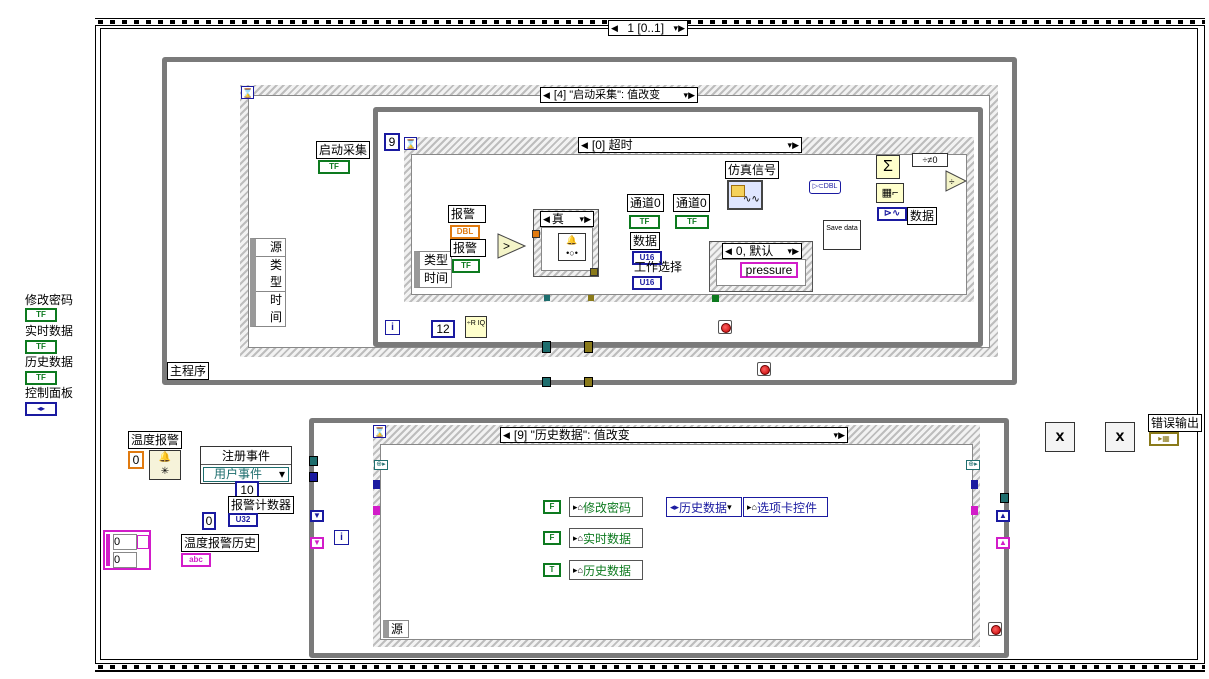  I want to click on data-waveform-terminal: ⊳∿, so click(892, 214).